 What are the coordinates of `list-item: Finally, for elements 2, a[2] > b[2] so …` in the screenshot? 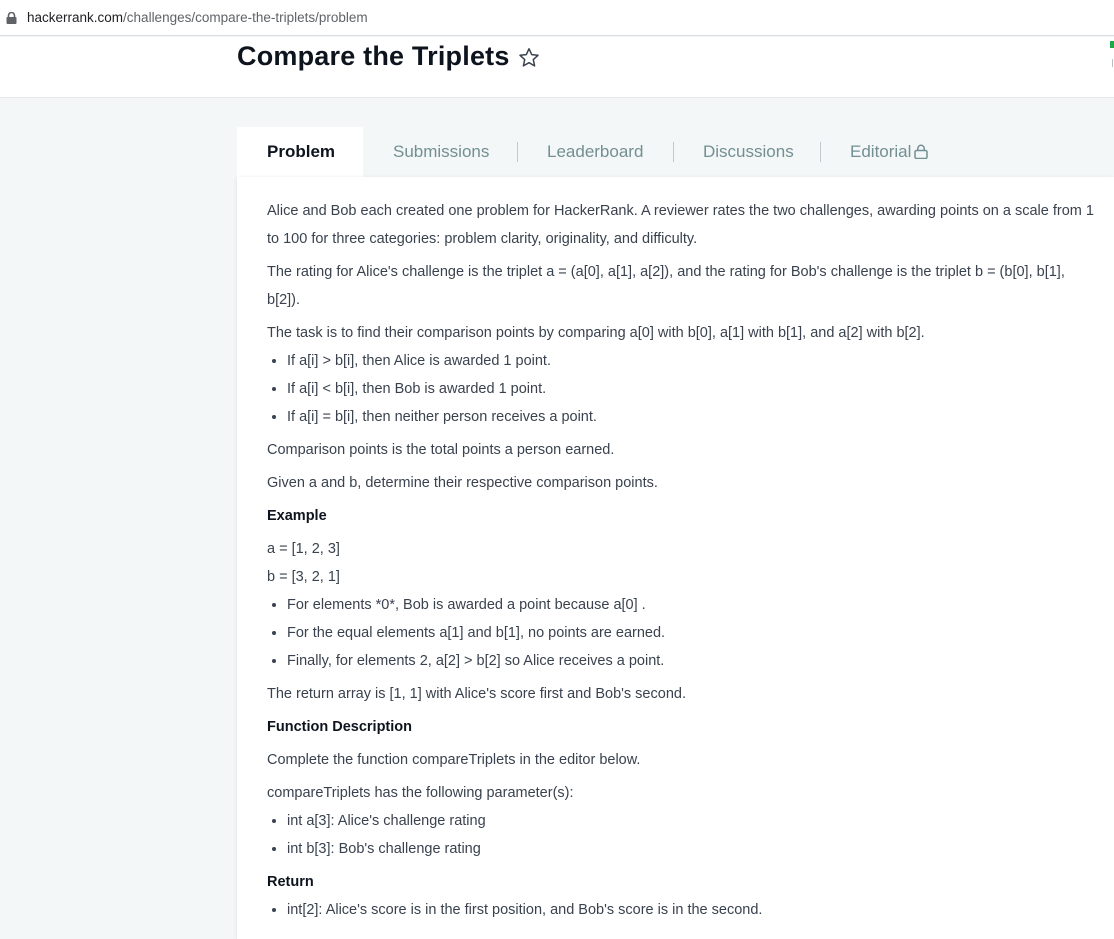 It's located at (692, 661).